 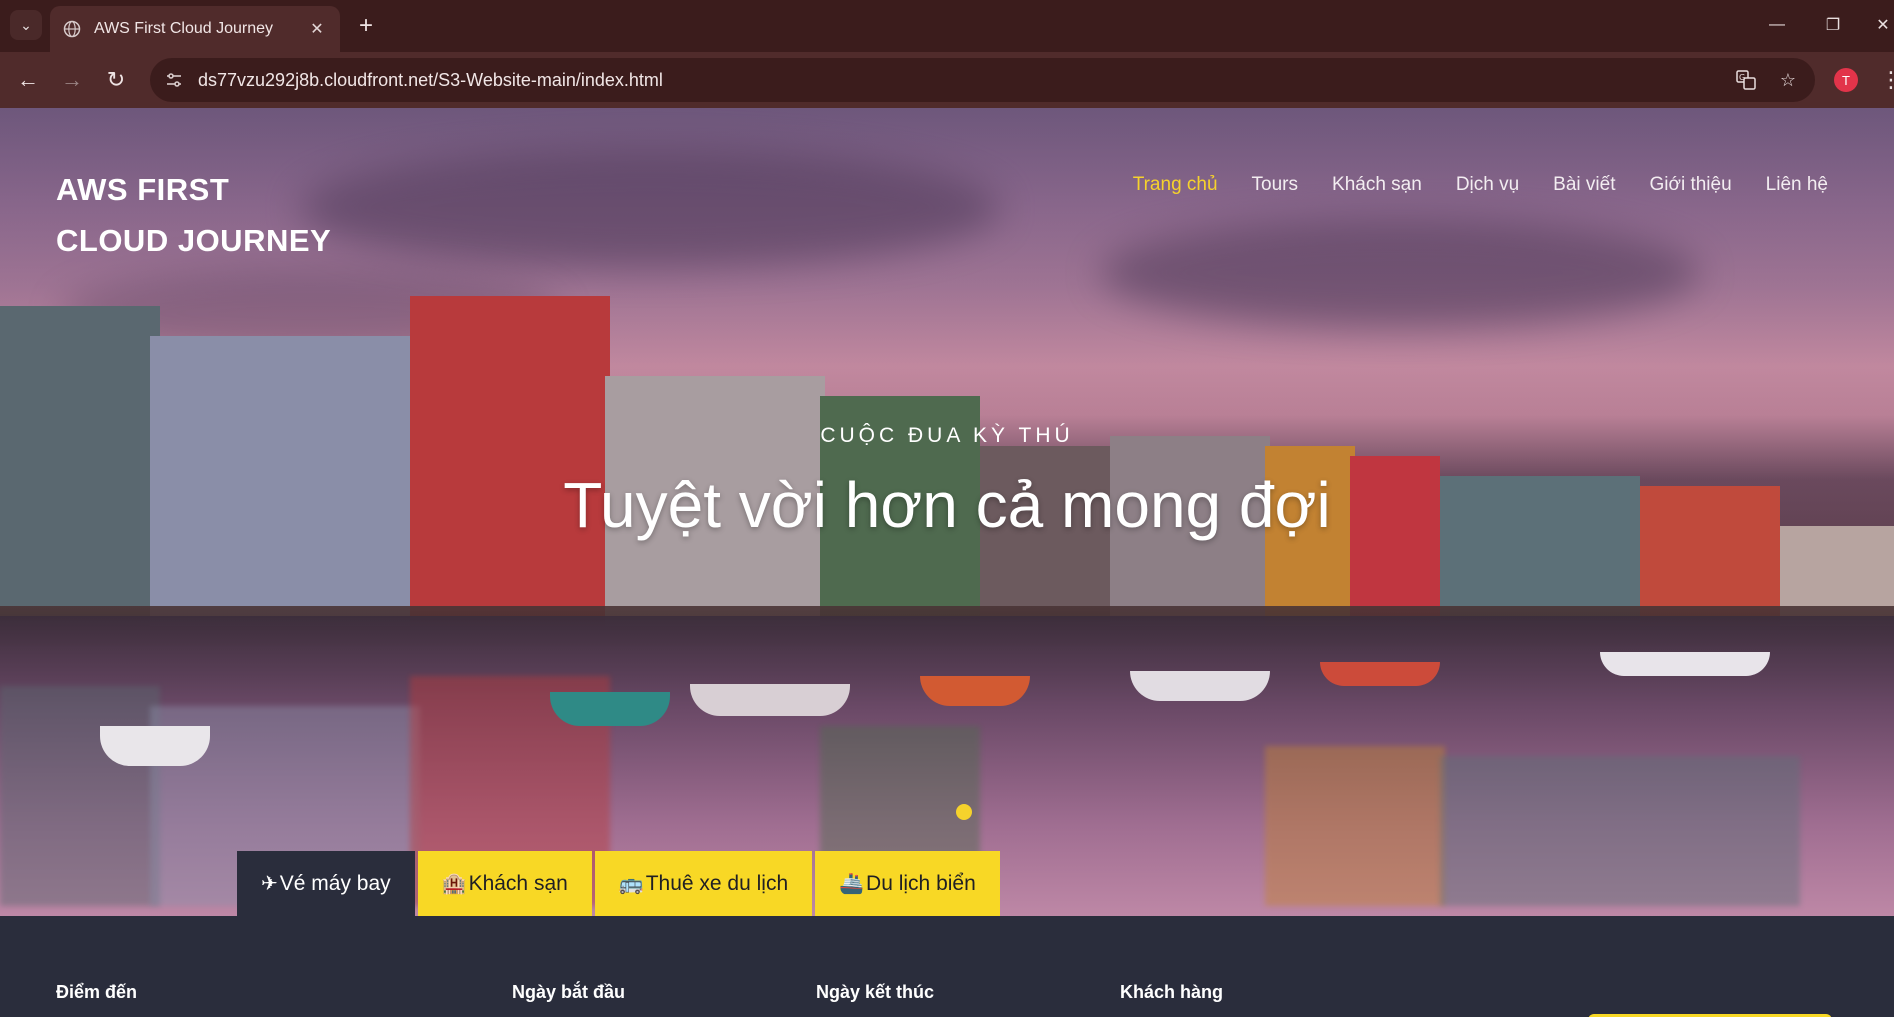 I want to click on nav-link-about: Giới thiệu, so click(x=1690, y=185).